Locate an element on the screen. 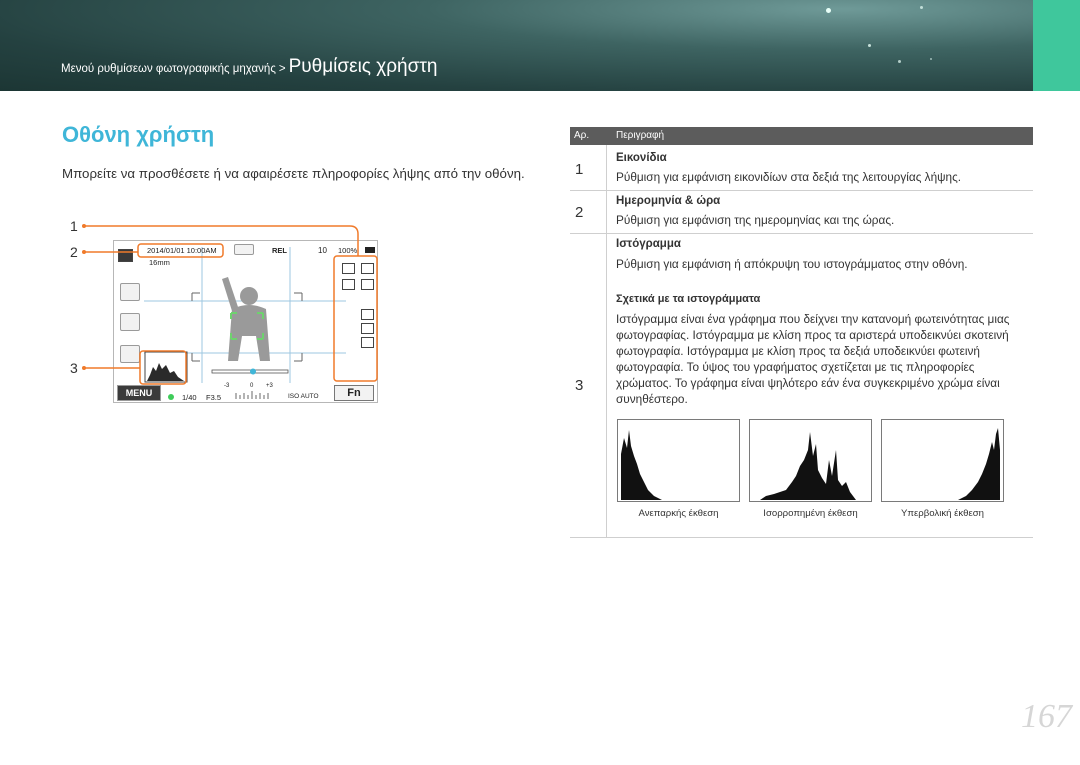 The width and height of the screenshot is (1080, 765). screen-battery-level: 100% is located at coordinates (348, 250).